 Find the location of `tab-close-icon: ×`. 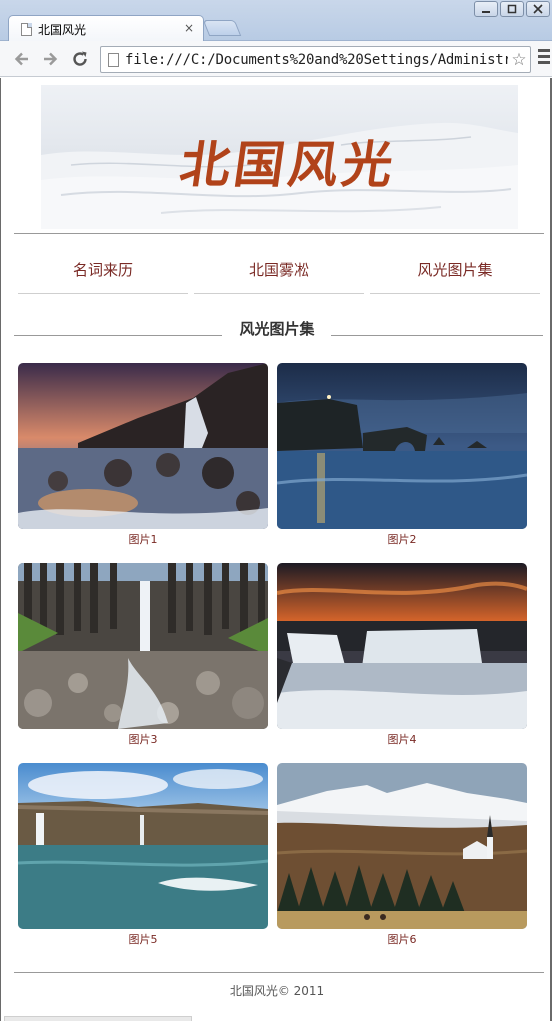

tab-close-icon: × is located at coordinates (189, 28).